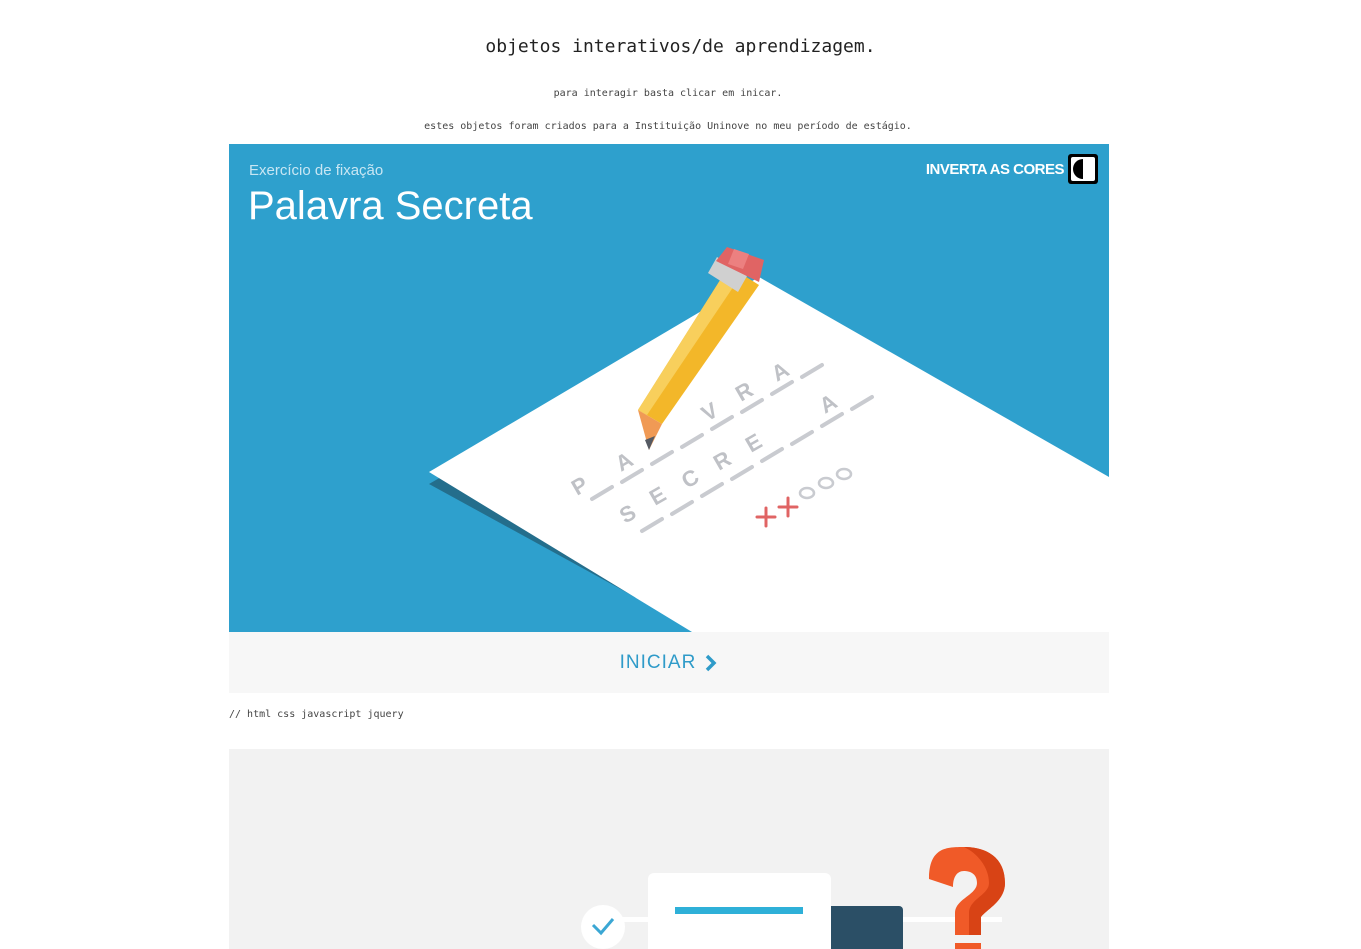 The image size is (1361, 949). What do you see at coordinates (390, 206) in the screenshot?
I see `card-title: Palavra Secreta` at bounding box center [390, 206].